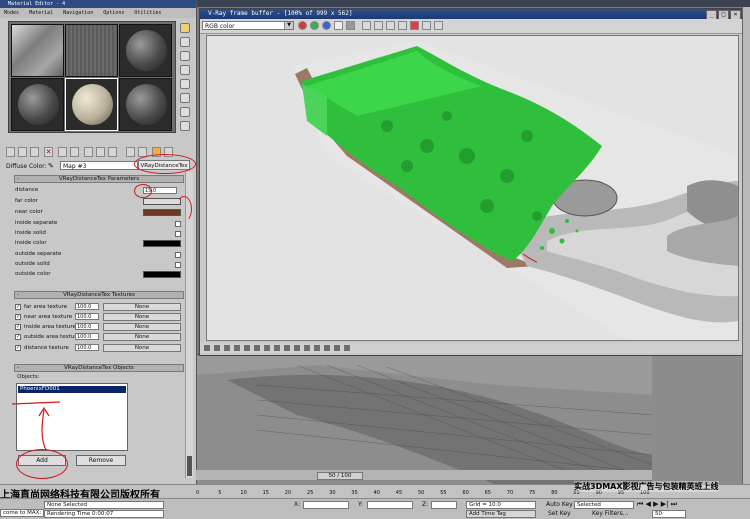 The image size is (750, 519). Describe the element at coordinates (185, 126) in the screenshot. I see `select-by-material-icon` at that location.